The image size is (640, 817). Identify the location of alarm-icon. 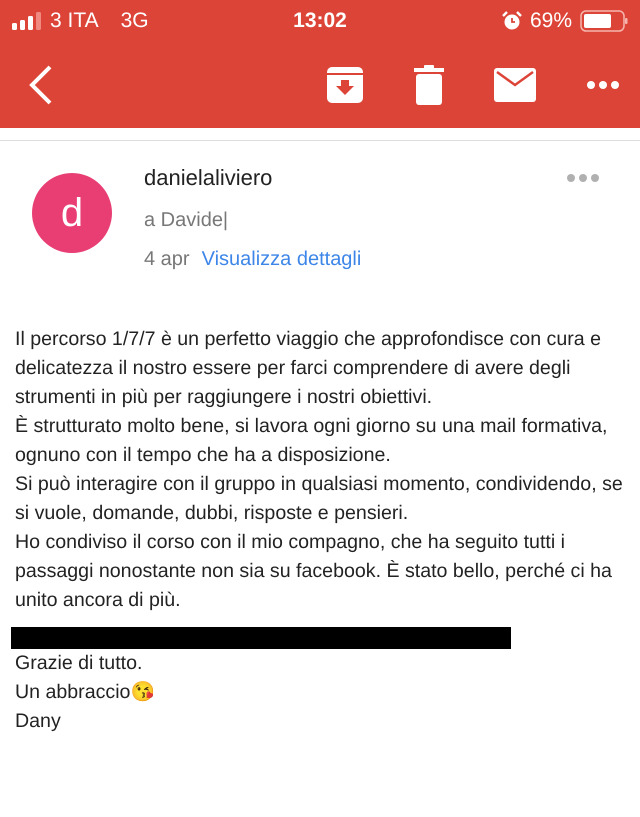
(512, 21).